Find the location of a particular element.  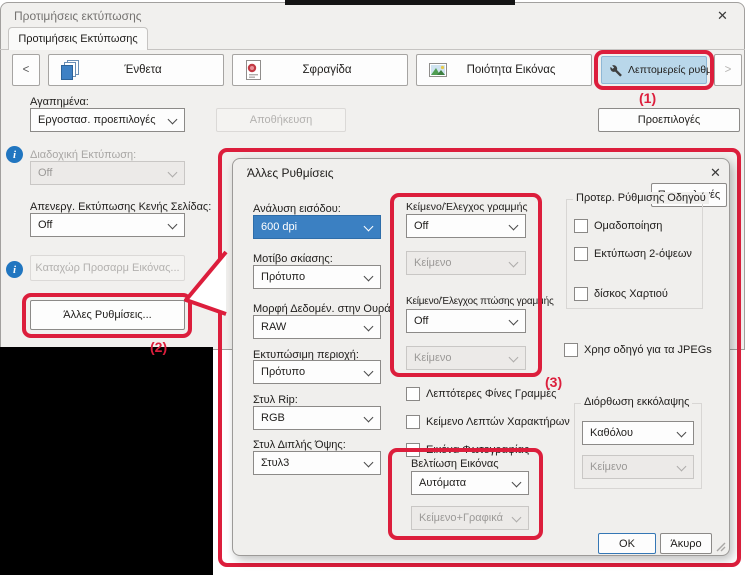

duplex-style-label: Στυλ Διπλής Όψης: is located at coordinates (299, 445).